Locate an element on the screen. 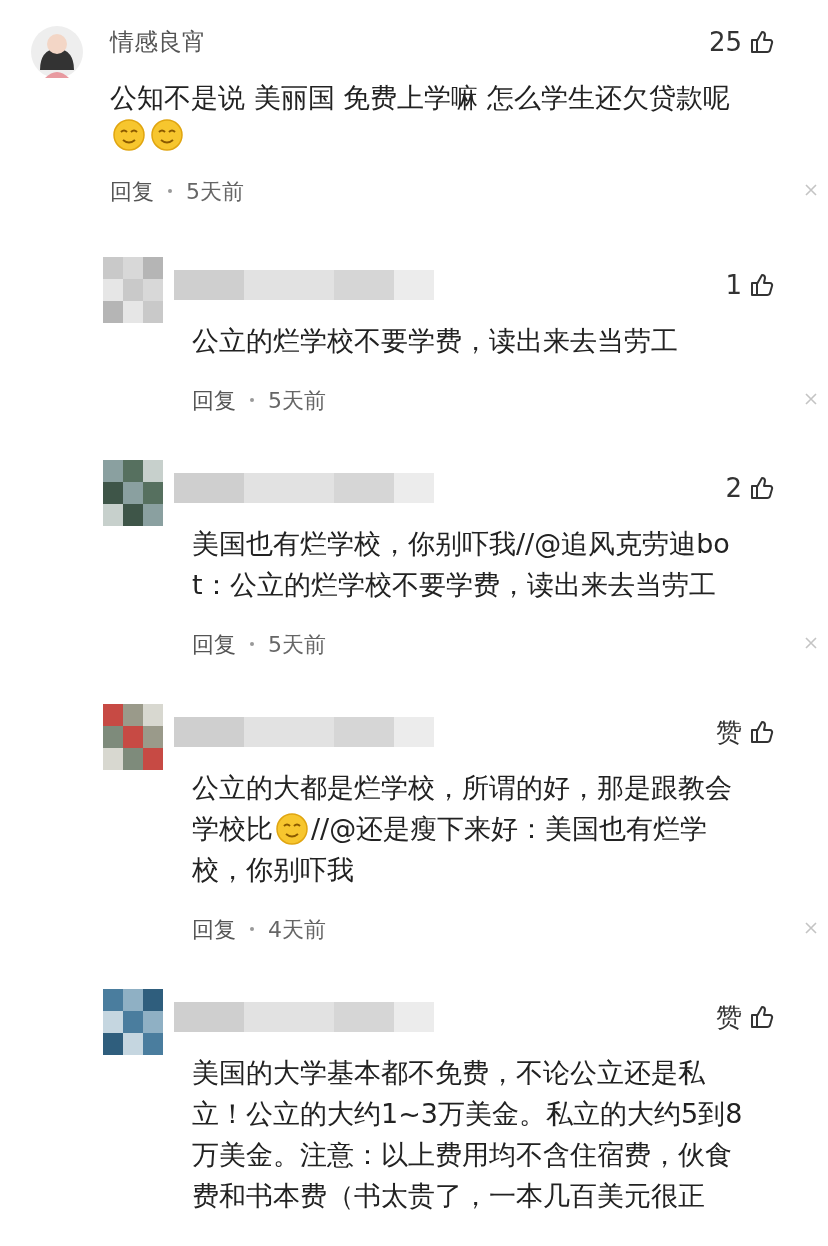  like-button: 2 is located at coordinates (750, 488).